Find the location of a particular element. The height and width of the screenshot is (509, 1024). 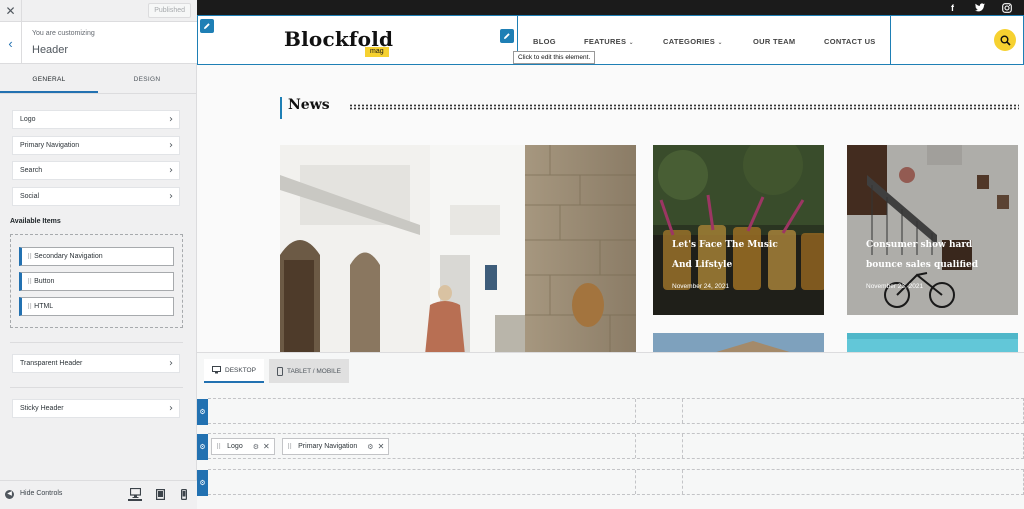

divider is located at coordinates (96, 387).